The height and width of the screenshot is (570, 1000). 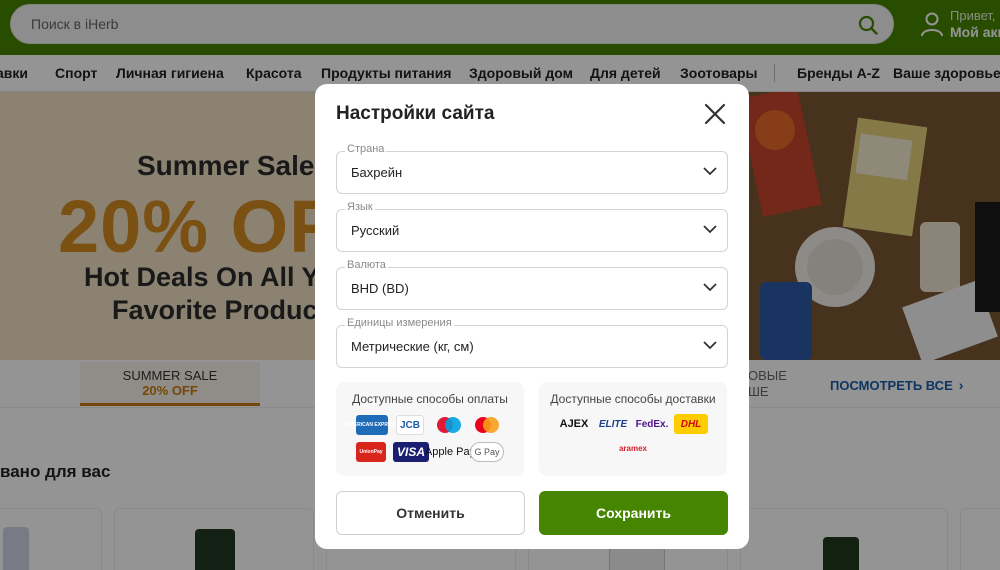 I want to click on currency-value: BHD (BD), so click(x=380, y=288).